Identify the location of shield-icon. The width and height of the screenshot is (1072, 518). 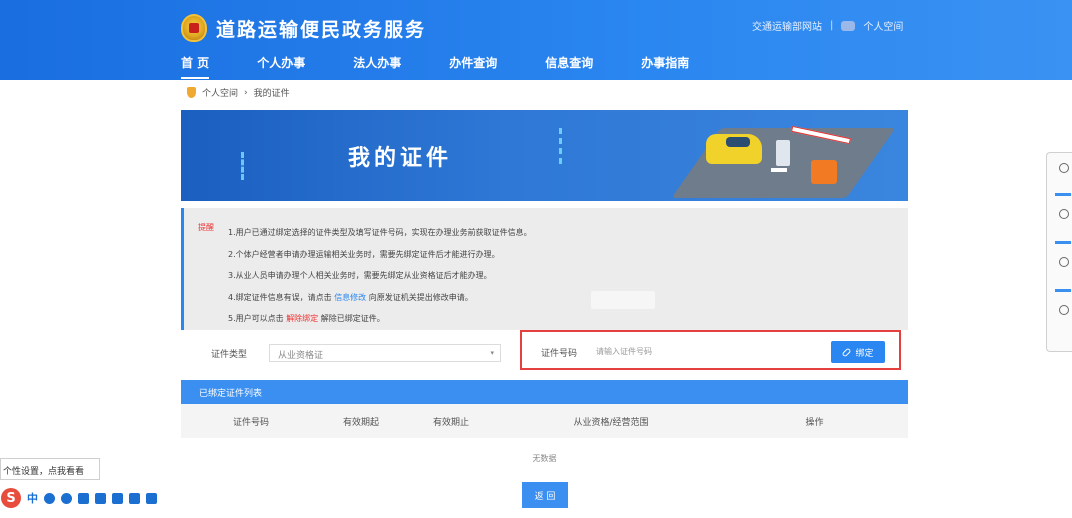
(191, 92).